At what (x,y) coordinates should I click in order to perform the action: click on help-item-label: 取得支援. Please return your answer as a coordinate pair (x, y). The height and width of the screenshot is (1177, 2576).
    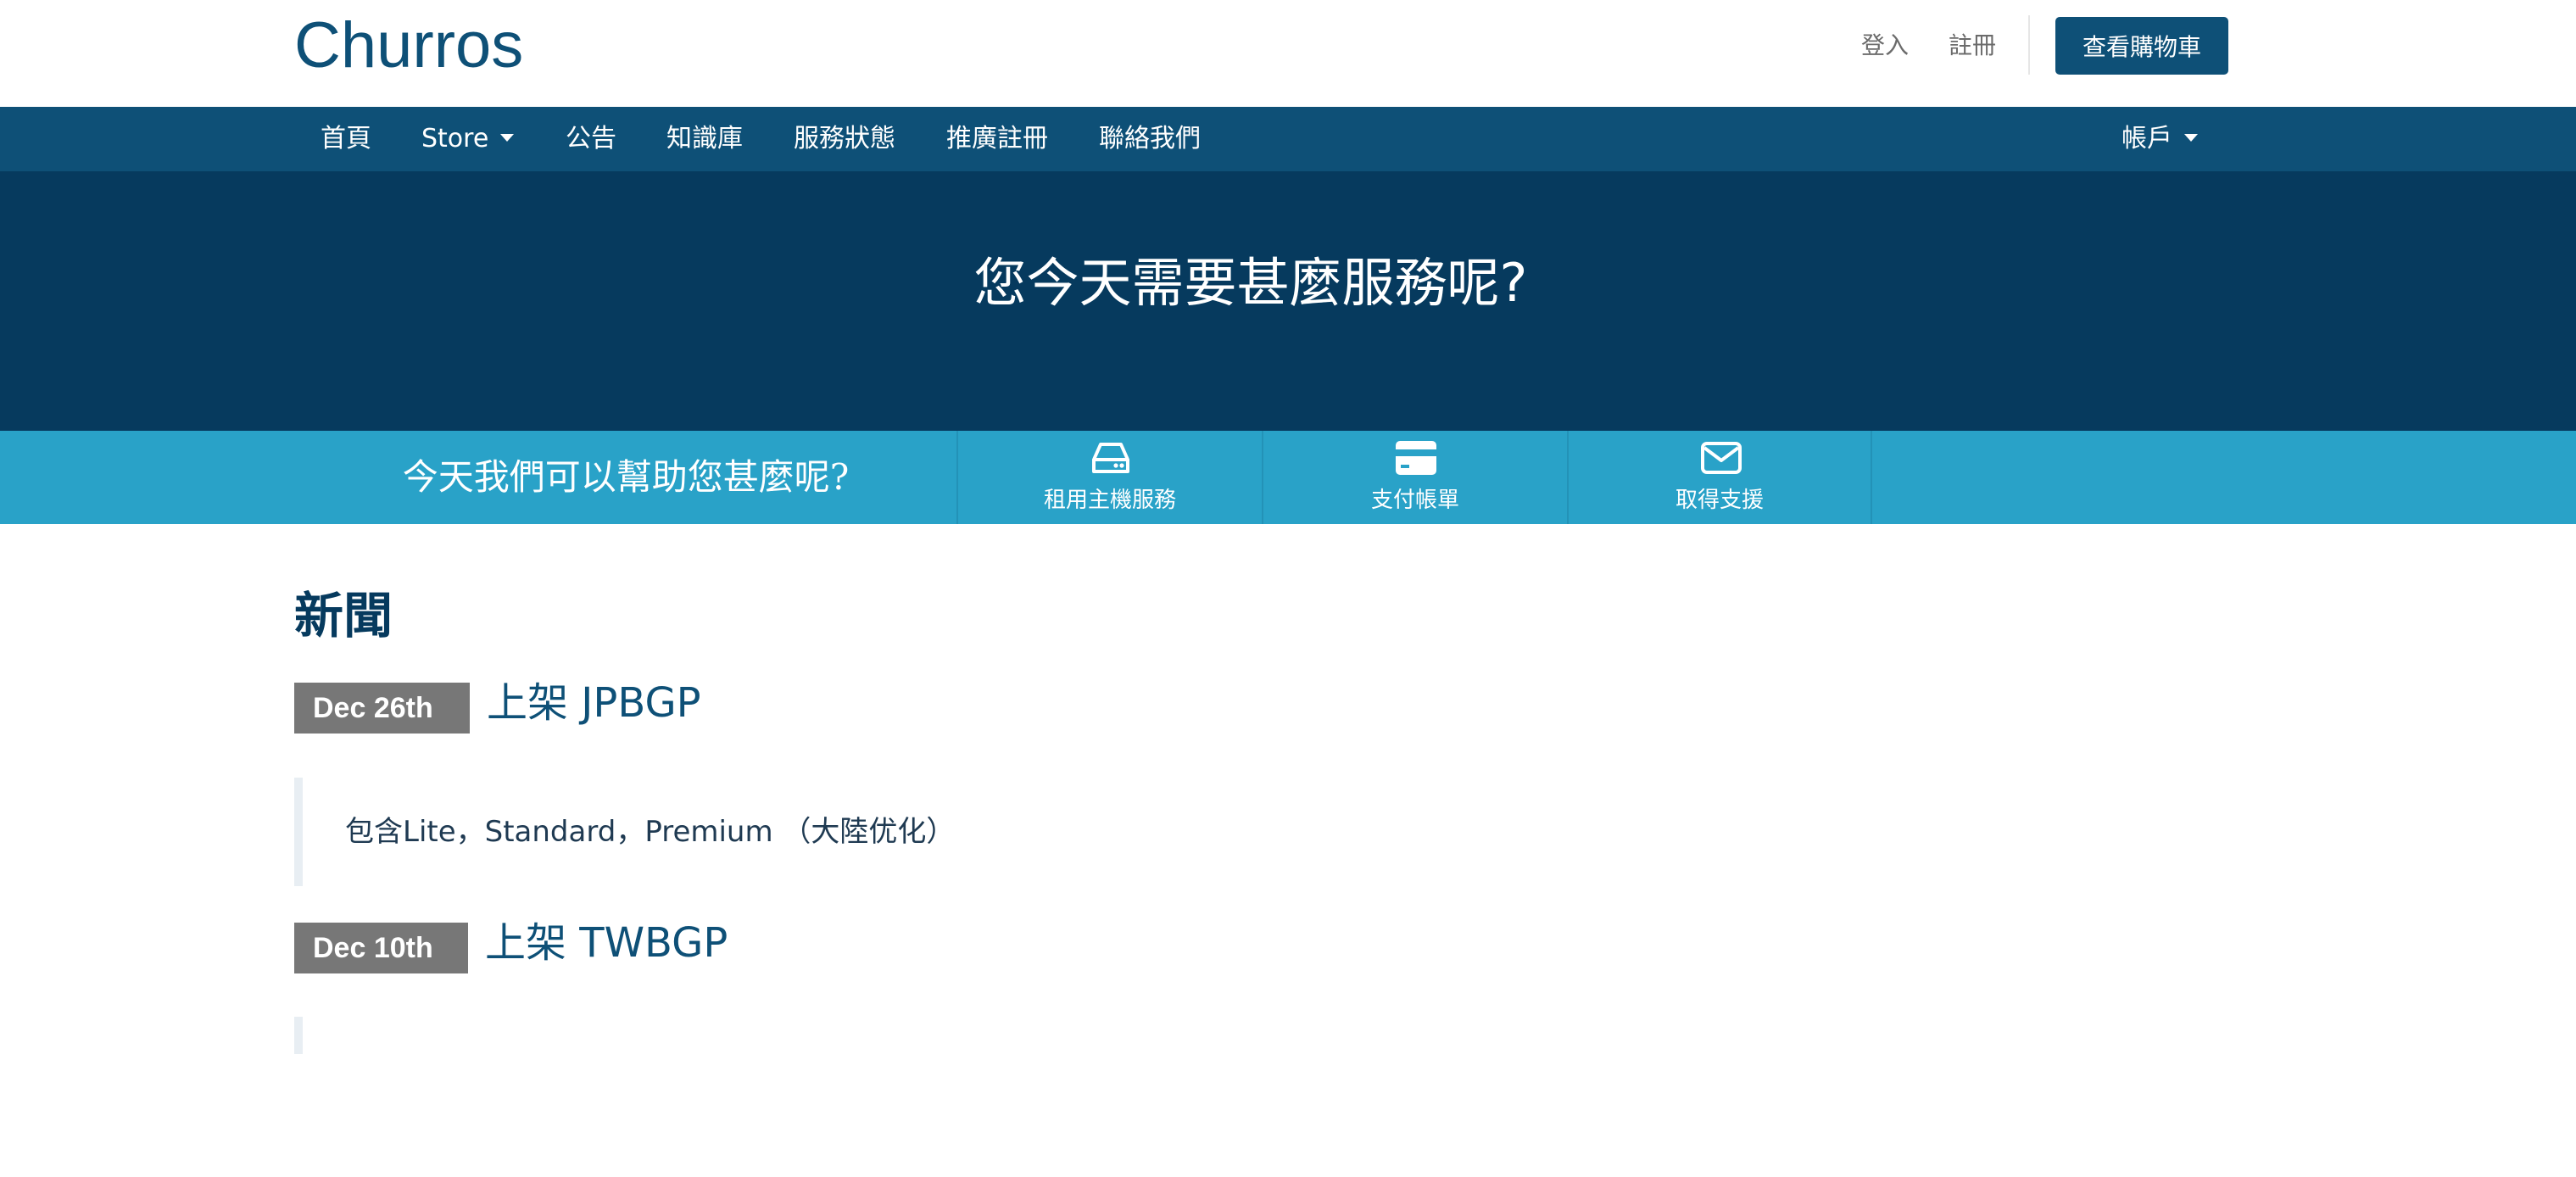
    Looking at the image, I should click on (1719, 500).